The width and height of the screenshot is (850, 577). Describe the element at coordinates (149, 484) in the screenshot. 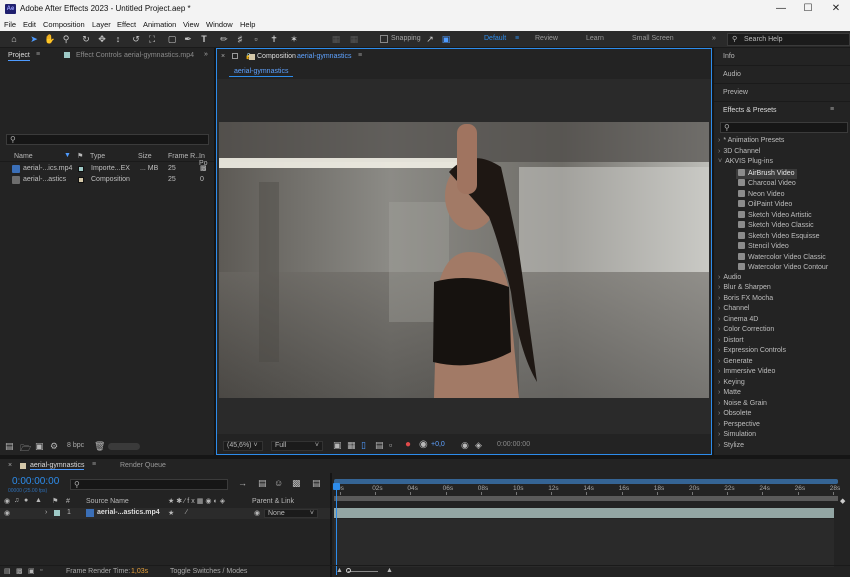

I see `timeline-search-input: ⚲` at that location.